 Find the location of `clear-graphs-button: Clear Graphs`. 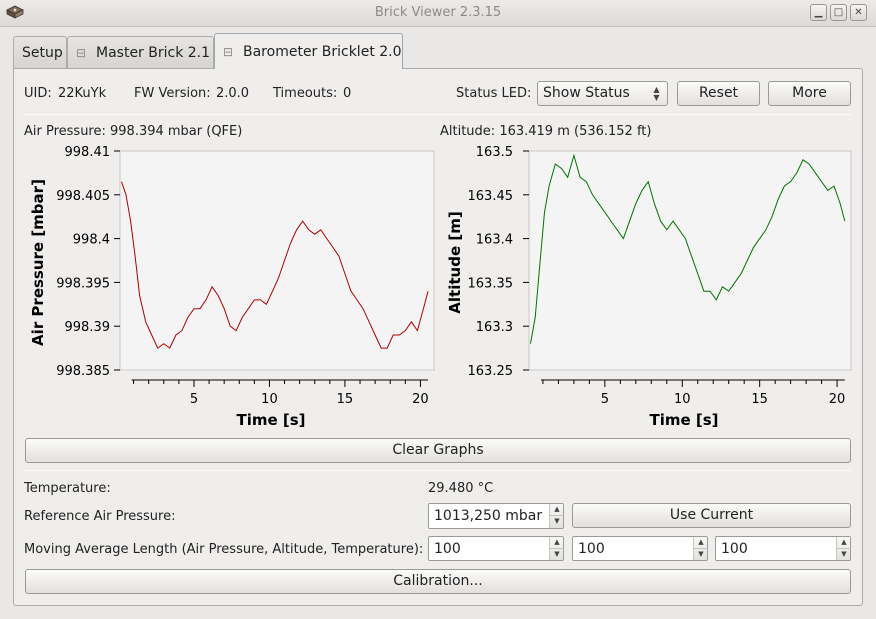

clear-graphs-button: Clear Graphs is located at coordinates (438, 450).